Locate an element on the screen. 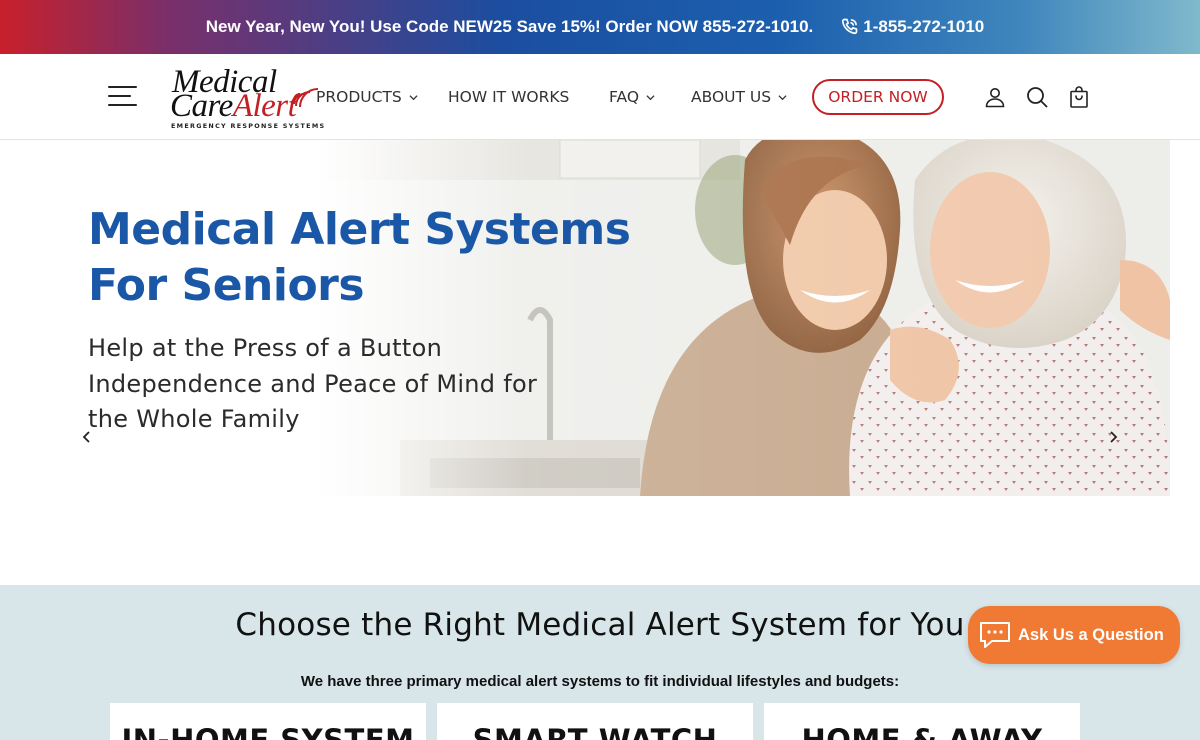 Image resolution: width=1200 pixels, height=740 pixels. hero-title-line-2: For Seniors is located at coordinates (226, 285).